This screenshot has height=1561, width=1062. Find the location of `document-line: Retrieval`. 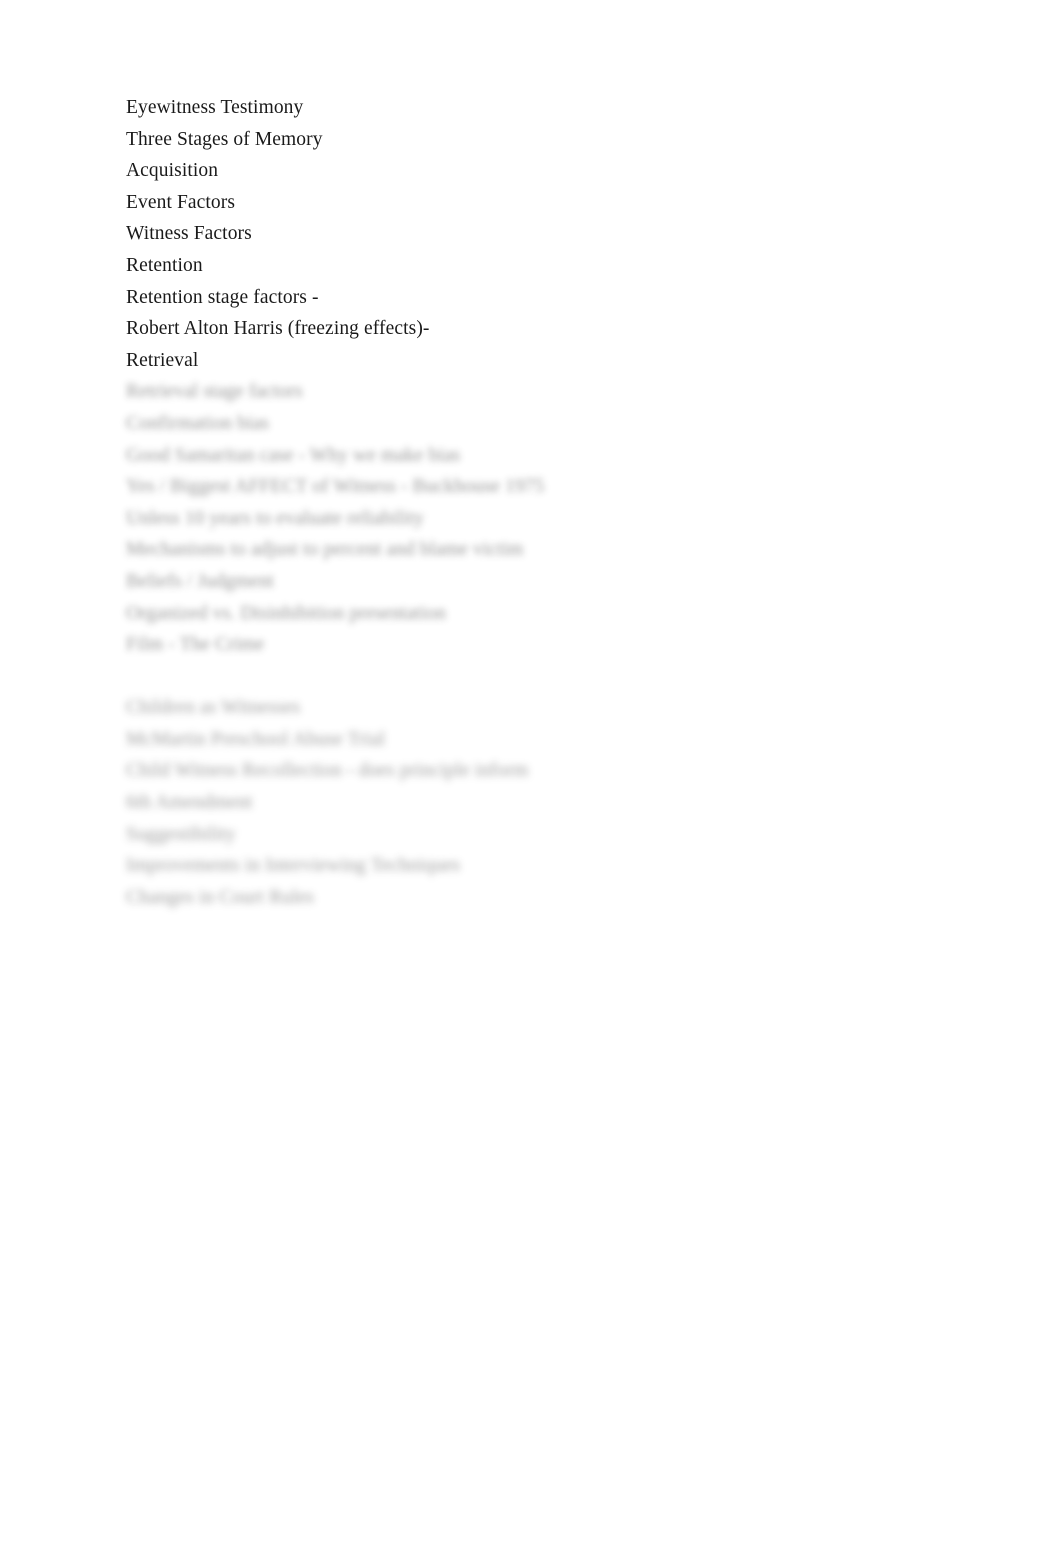

document-line: Retrieval is located at coordinates (162, 360).